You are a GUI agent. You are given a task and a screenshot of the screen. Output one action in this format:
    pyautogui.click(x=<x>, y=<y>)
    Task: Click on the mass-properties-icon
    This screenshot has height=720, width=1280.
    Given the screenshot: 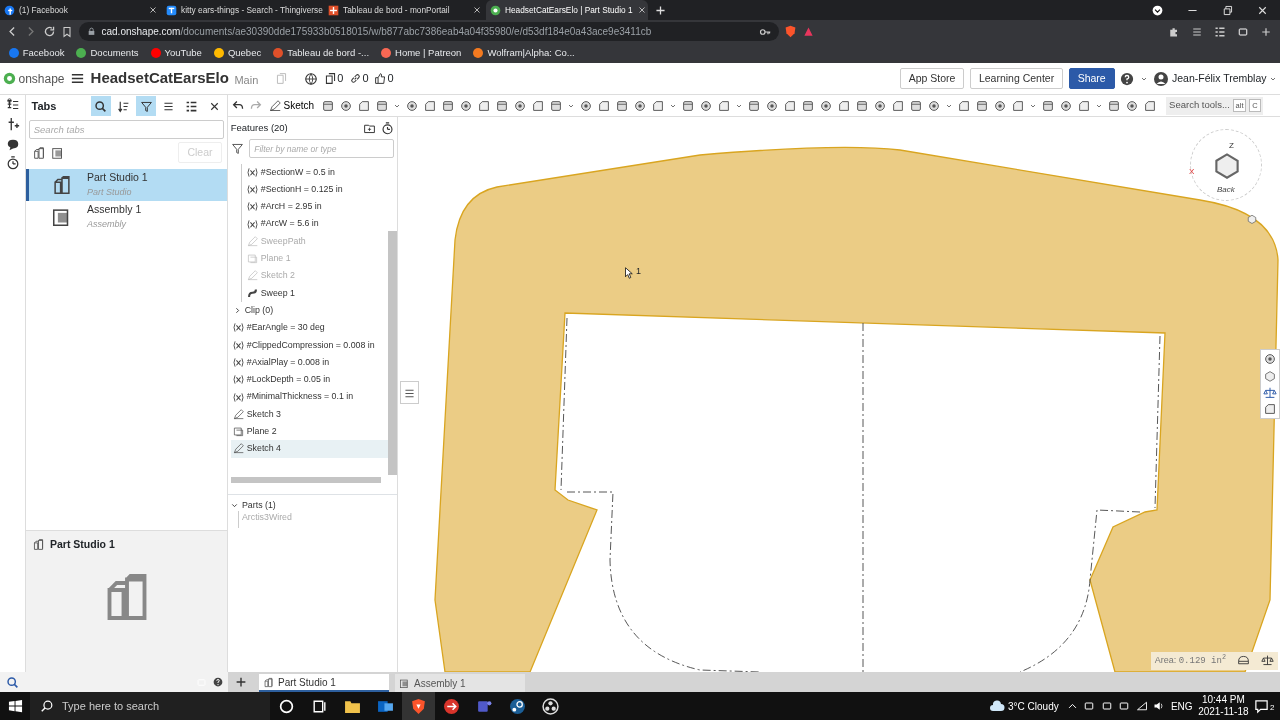 What is the action you would take?
    pyautogui.click(x=1267, y=661)
    